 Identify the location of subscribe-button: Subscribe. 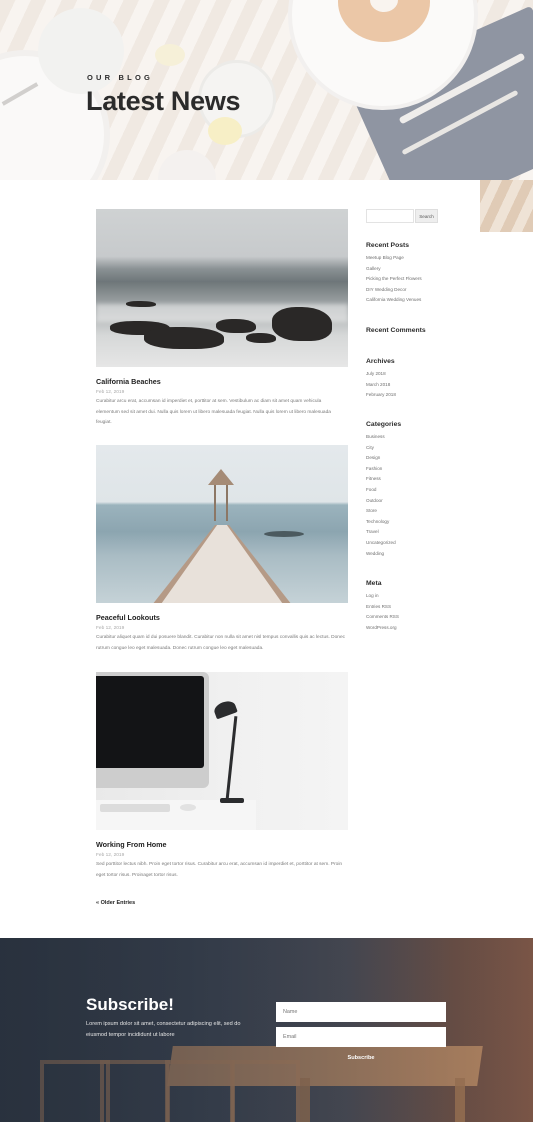
(361, 1058).